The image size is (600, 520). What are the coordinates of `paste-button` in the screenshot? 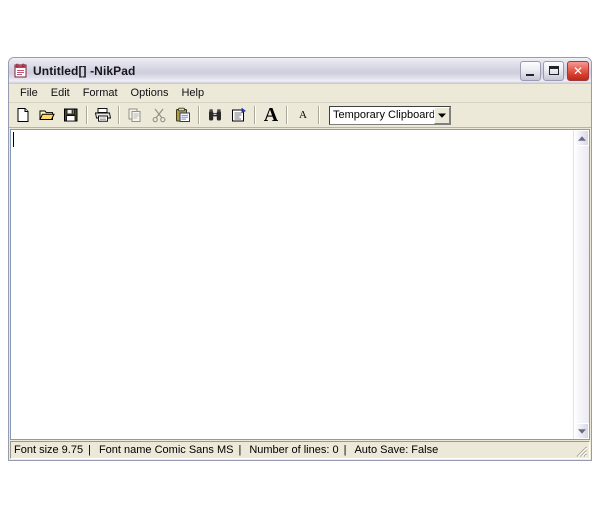 It's located at (183, 115).